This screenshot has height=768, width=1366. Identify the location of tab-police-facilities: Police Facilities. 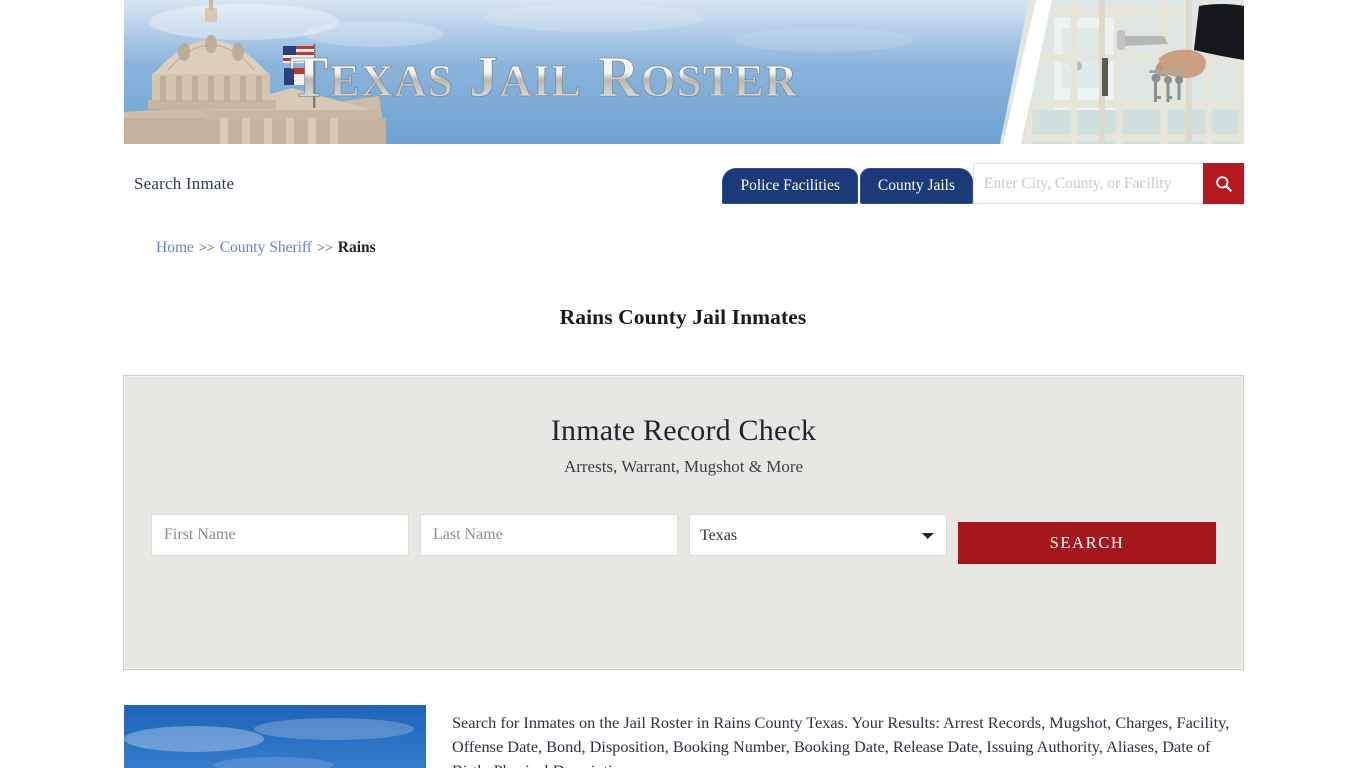
(790, 185).